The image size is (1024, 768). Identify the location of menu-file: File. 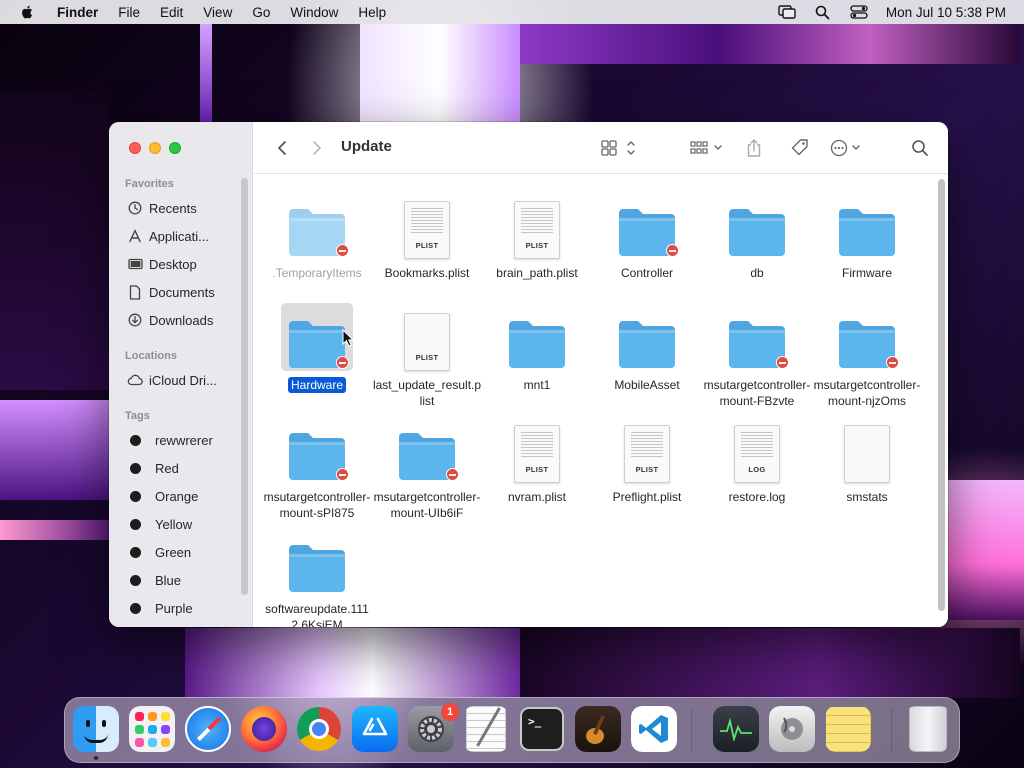
(129, 12).